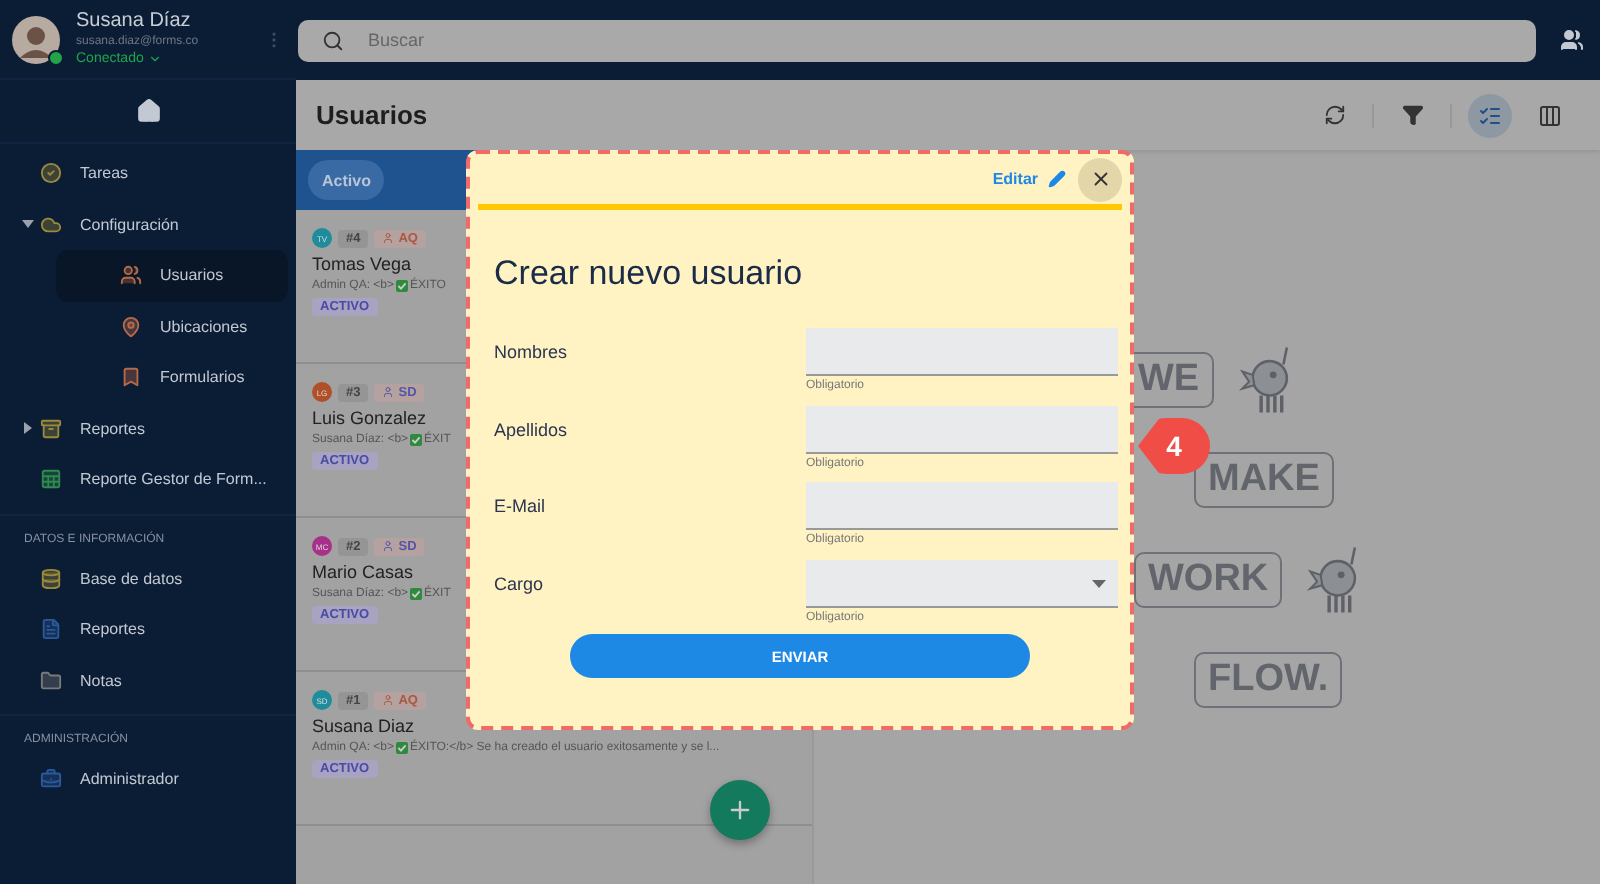 This screenshot has height=884, width=1600. Describe the element at coordinates (51, 173) in the screenshot. I see `check-circle-icon` at that location.